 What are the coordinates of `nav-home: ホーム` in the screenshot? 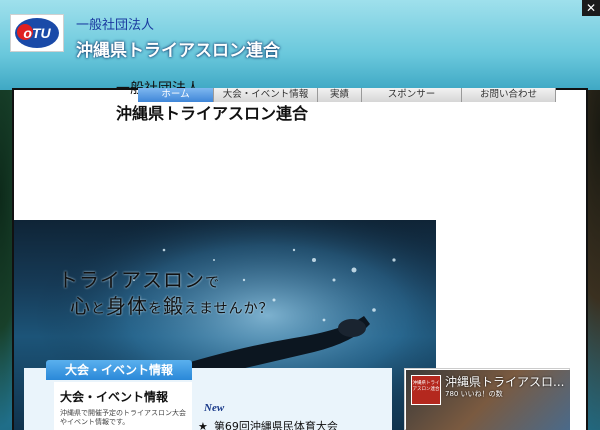 It's located at (176, 95).